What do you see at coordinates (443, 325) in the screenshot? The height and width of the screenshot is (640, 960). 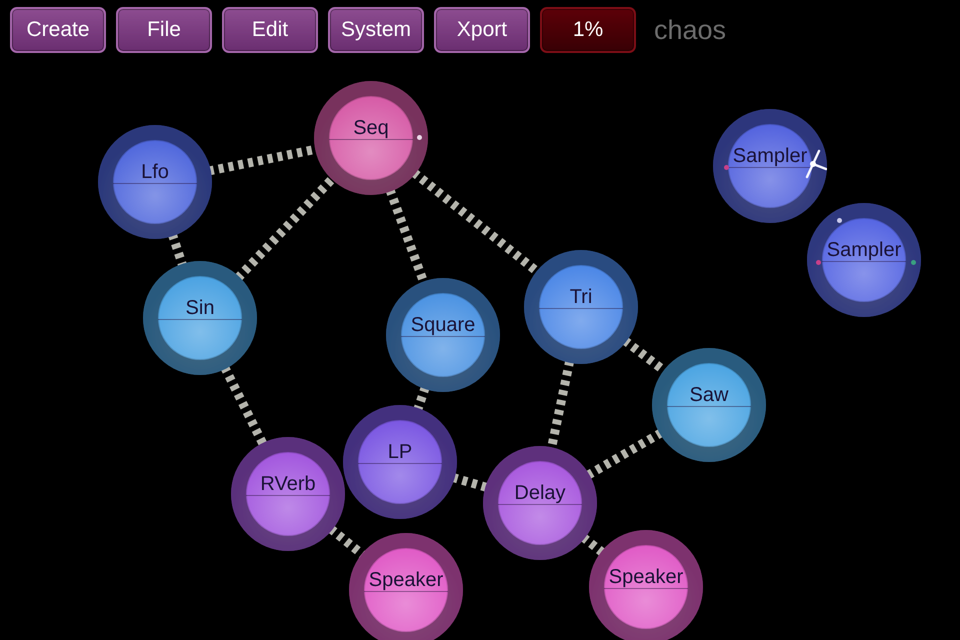 I see `module-label: Square` at bounding box center [443, 325].